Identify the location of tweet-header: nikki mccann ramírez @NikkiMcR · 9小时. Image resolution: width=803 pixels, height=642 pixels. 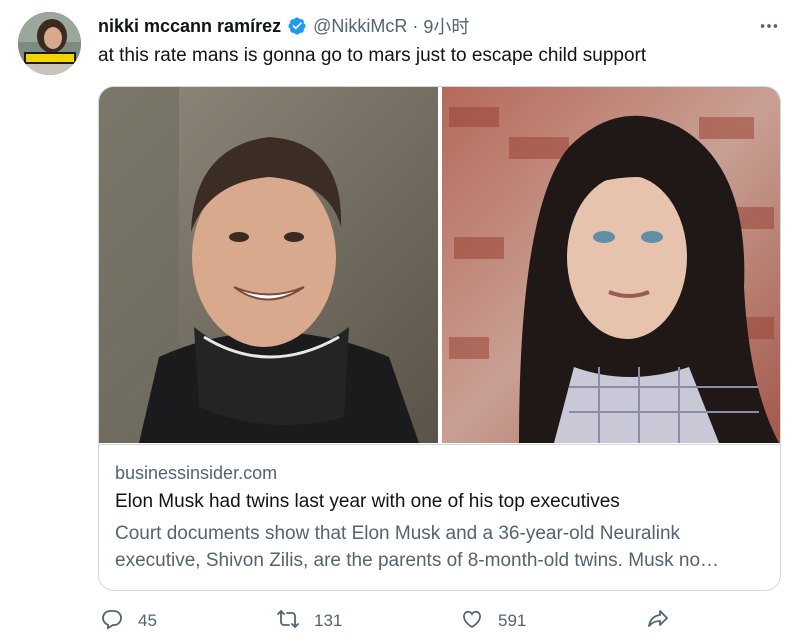
(283, 26).